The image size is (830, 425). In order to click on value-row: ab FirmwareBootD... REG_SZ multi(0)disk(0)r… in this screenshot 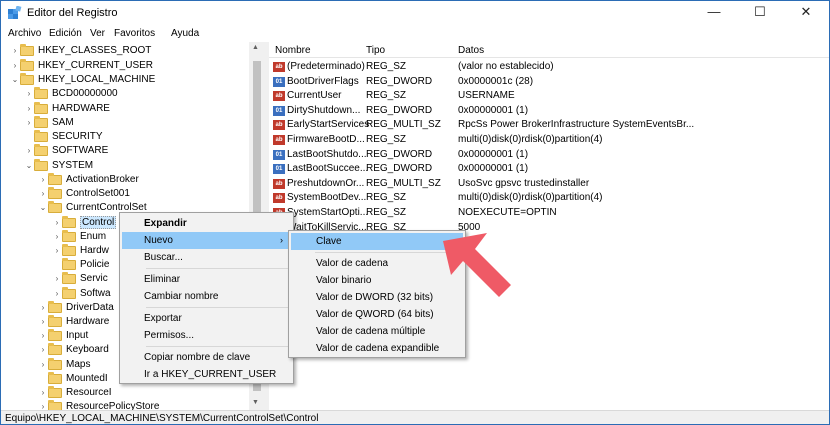, I will do `click(549, 140)`.